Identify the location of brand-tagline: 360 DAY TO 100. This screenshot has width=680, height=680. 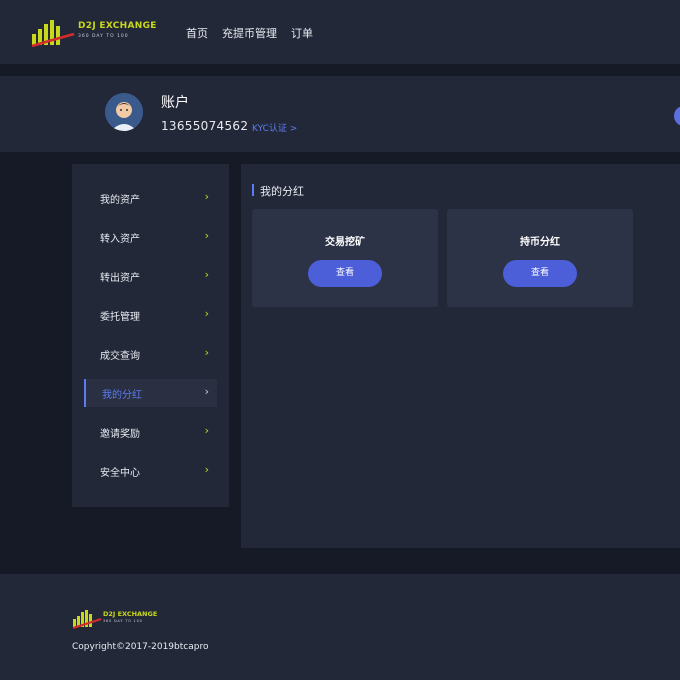
(103, 36).